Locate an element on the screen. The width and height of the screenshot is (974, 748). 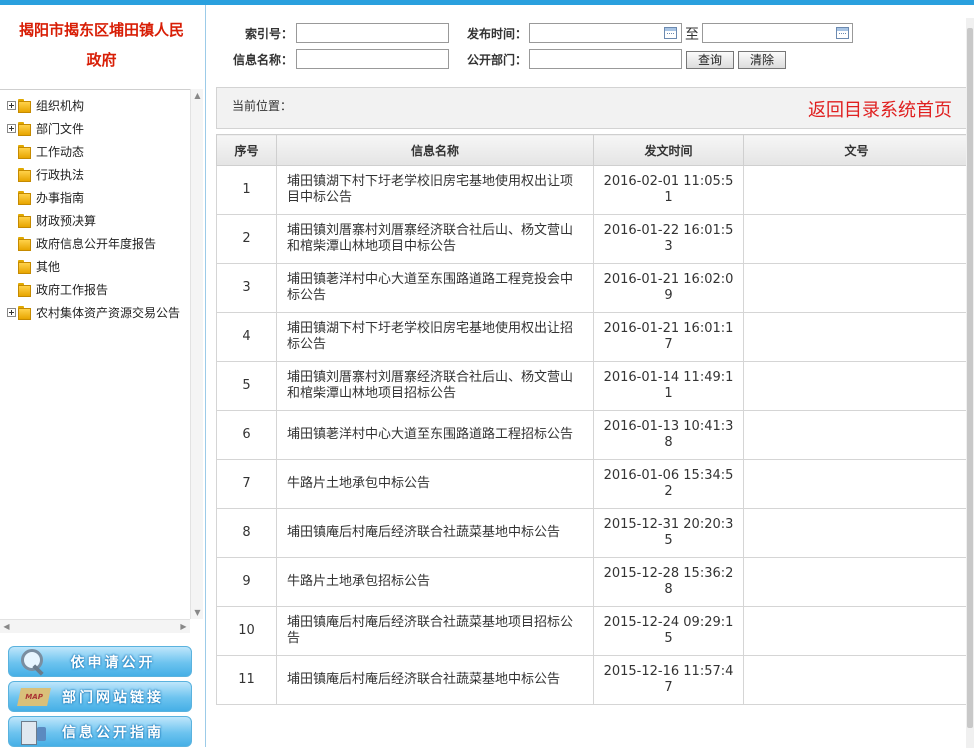
row-num: 6 is located at coordinates (246, 435).